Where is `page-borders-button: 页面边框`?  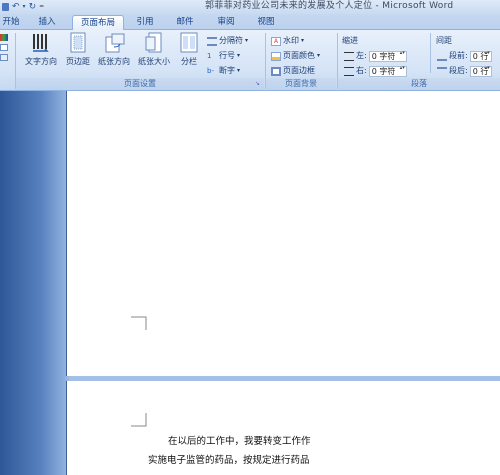
page-borders-button: 页面边框 is located at coordinates (293, 71).